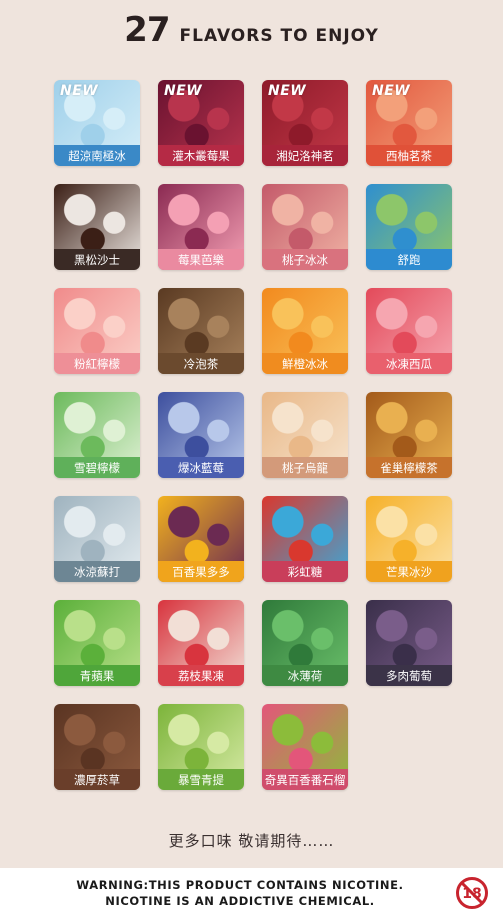 The width and height of the screenshot is (503, 920). I want to click on flavor-name: 舒跑, so click(409, 259).